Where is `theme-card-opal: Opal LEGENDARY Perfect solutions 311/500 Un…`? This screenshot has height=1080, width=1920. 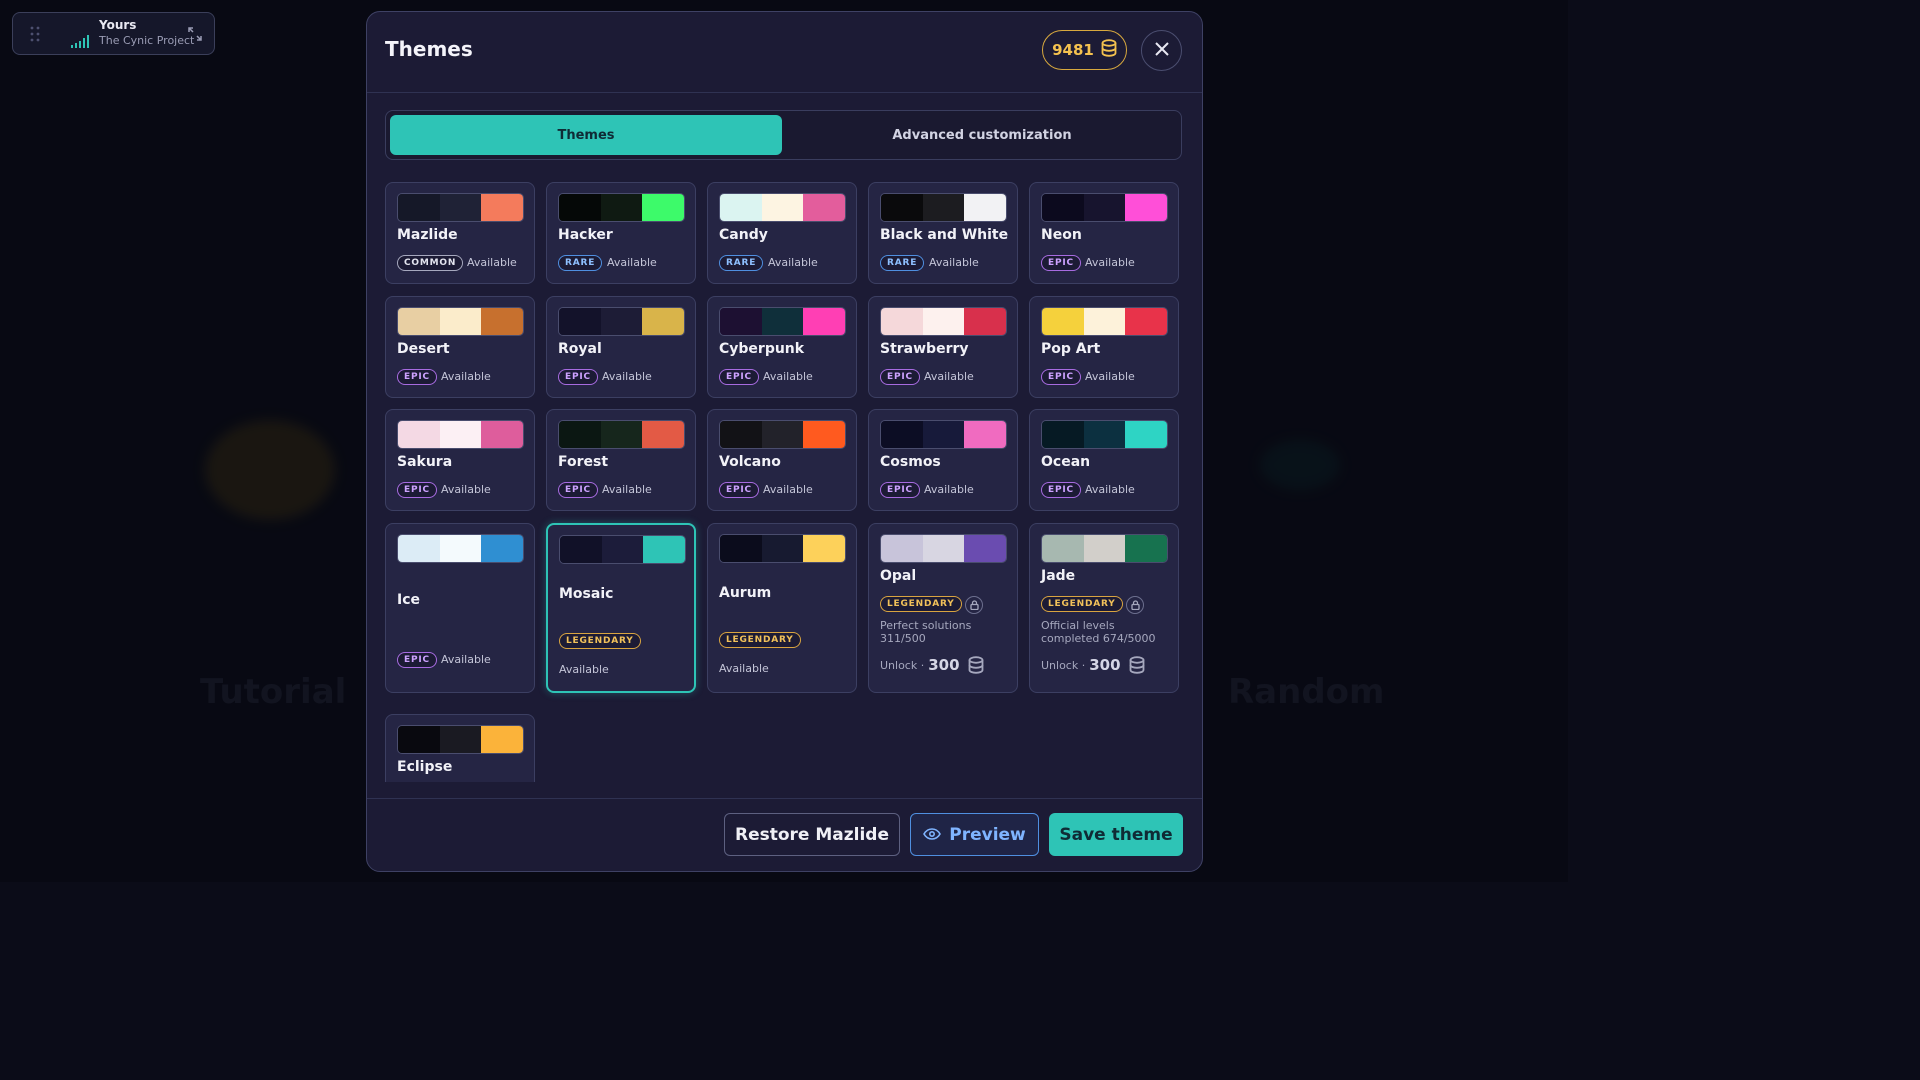
theme-card-opal: Opal LEGENDARY Perfect solutions 311/500 Un… is located at coordinates (943, 608).